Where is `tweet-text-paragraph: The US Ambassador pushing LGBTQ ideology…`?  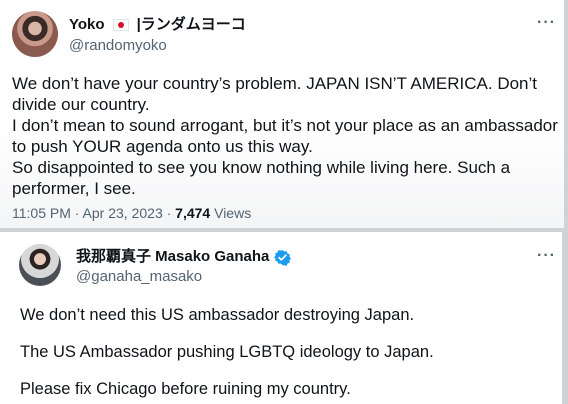 tweet-text-paragraph: The US Ambassador pushing LGBTQ ideology… is located at coordinates (227, 352).